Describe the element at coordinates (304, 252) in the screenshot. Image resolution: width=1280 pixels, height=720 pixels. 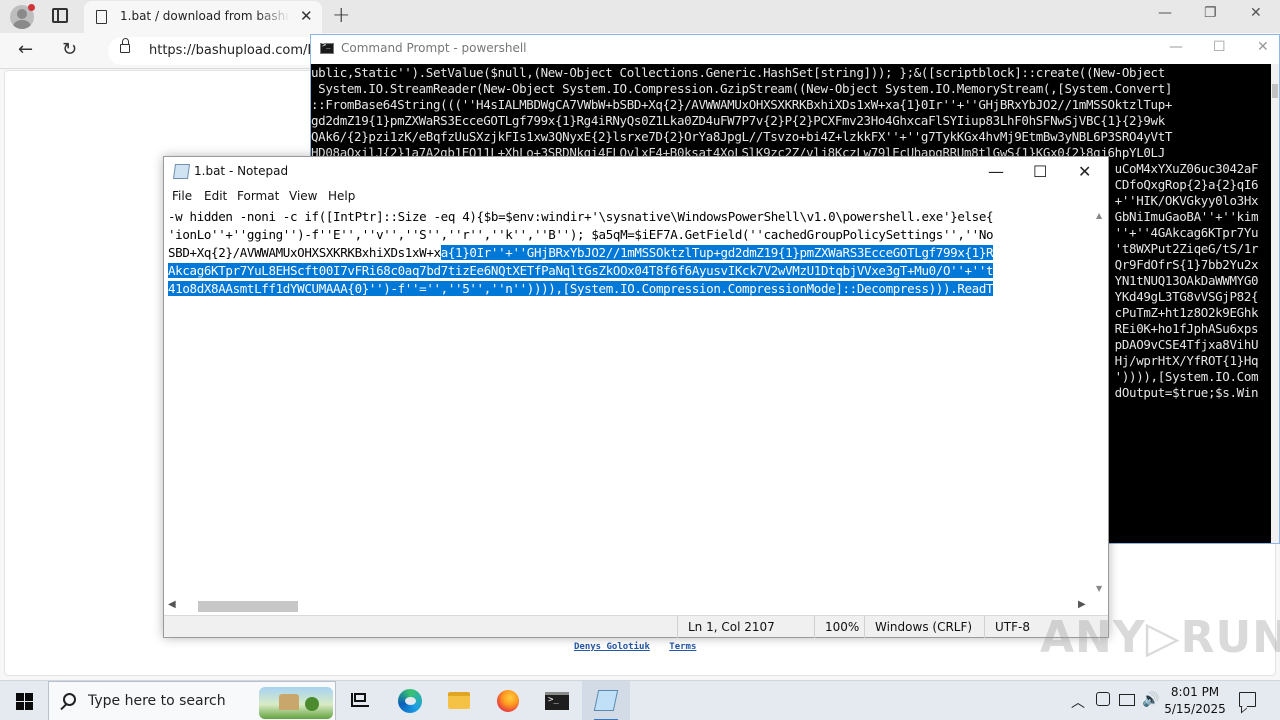
I see `text-line-plain: SBD+Xq{2}/AVWWAMUxOHXSXKRKBxhiXDs1xW+x` at that location.